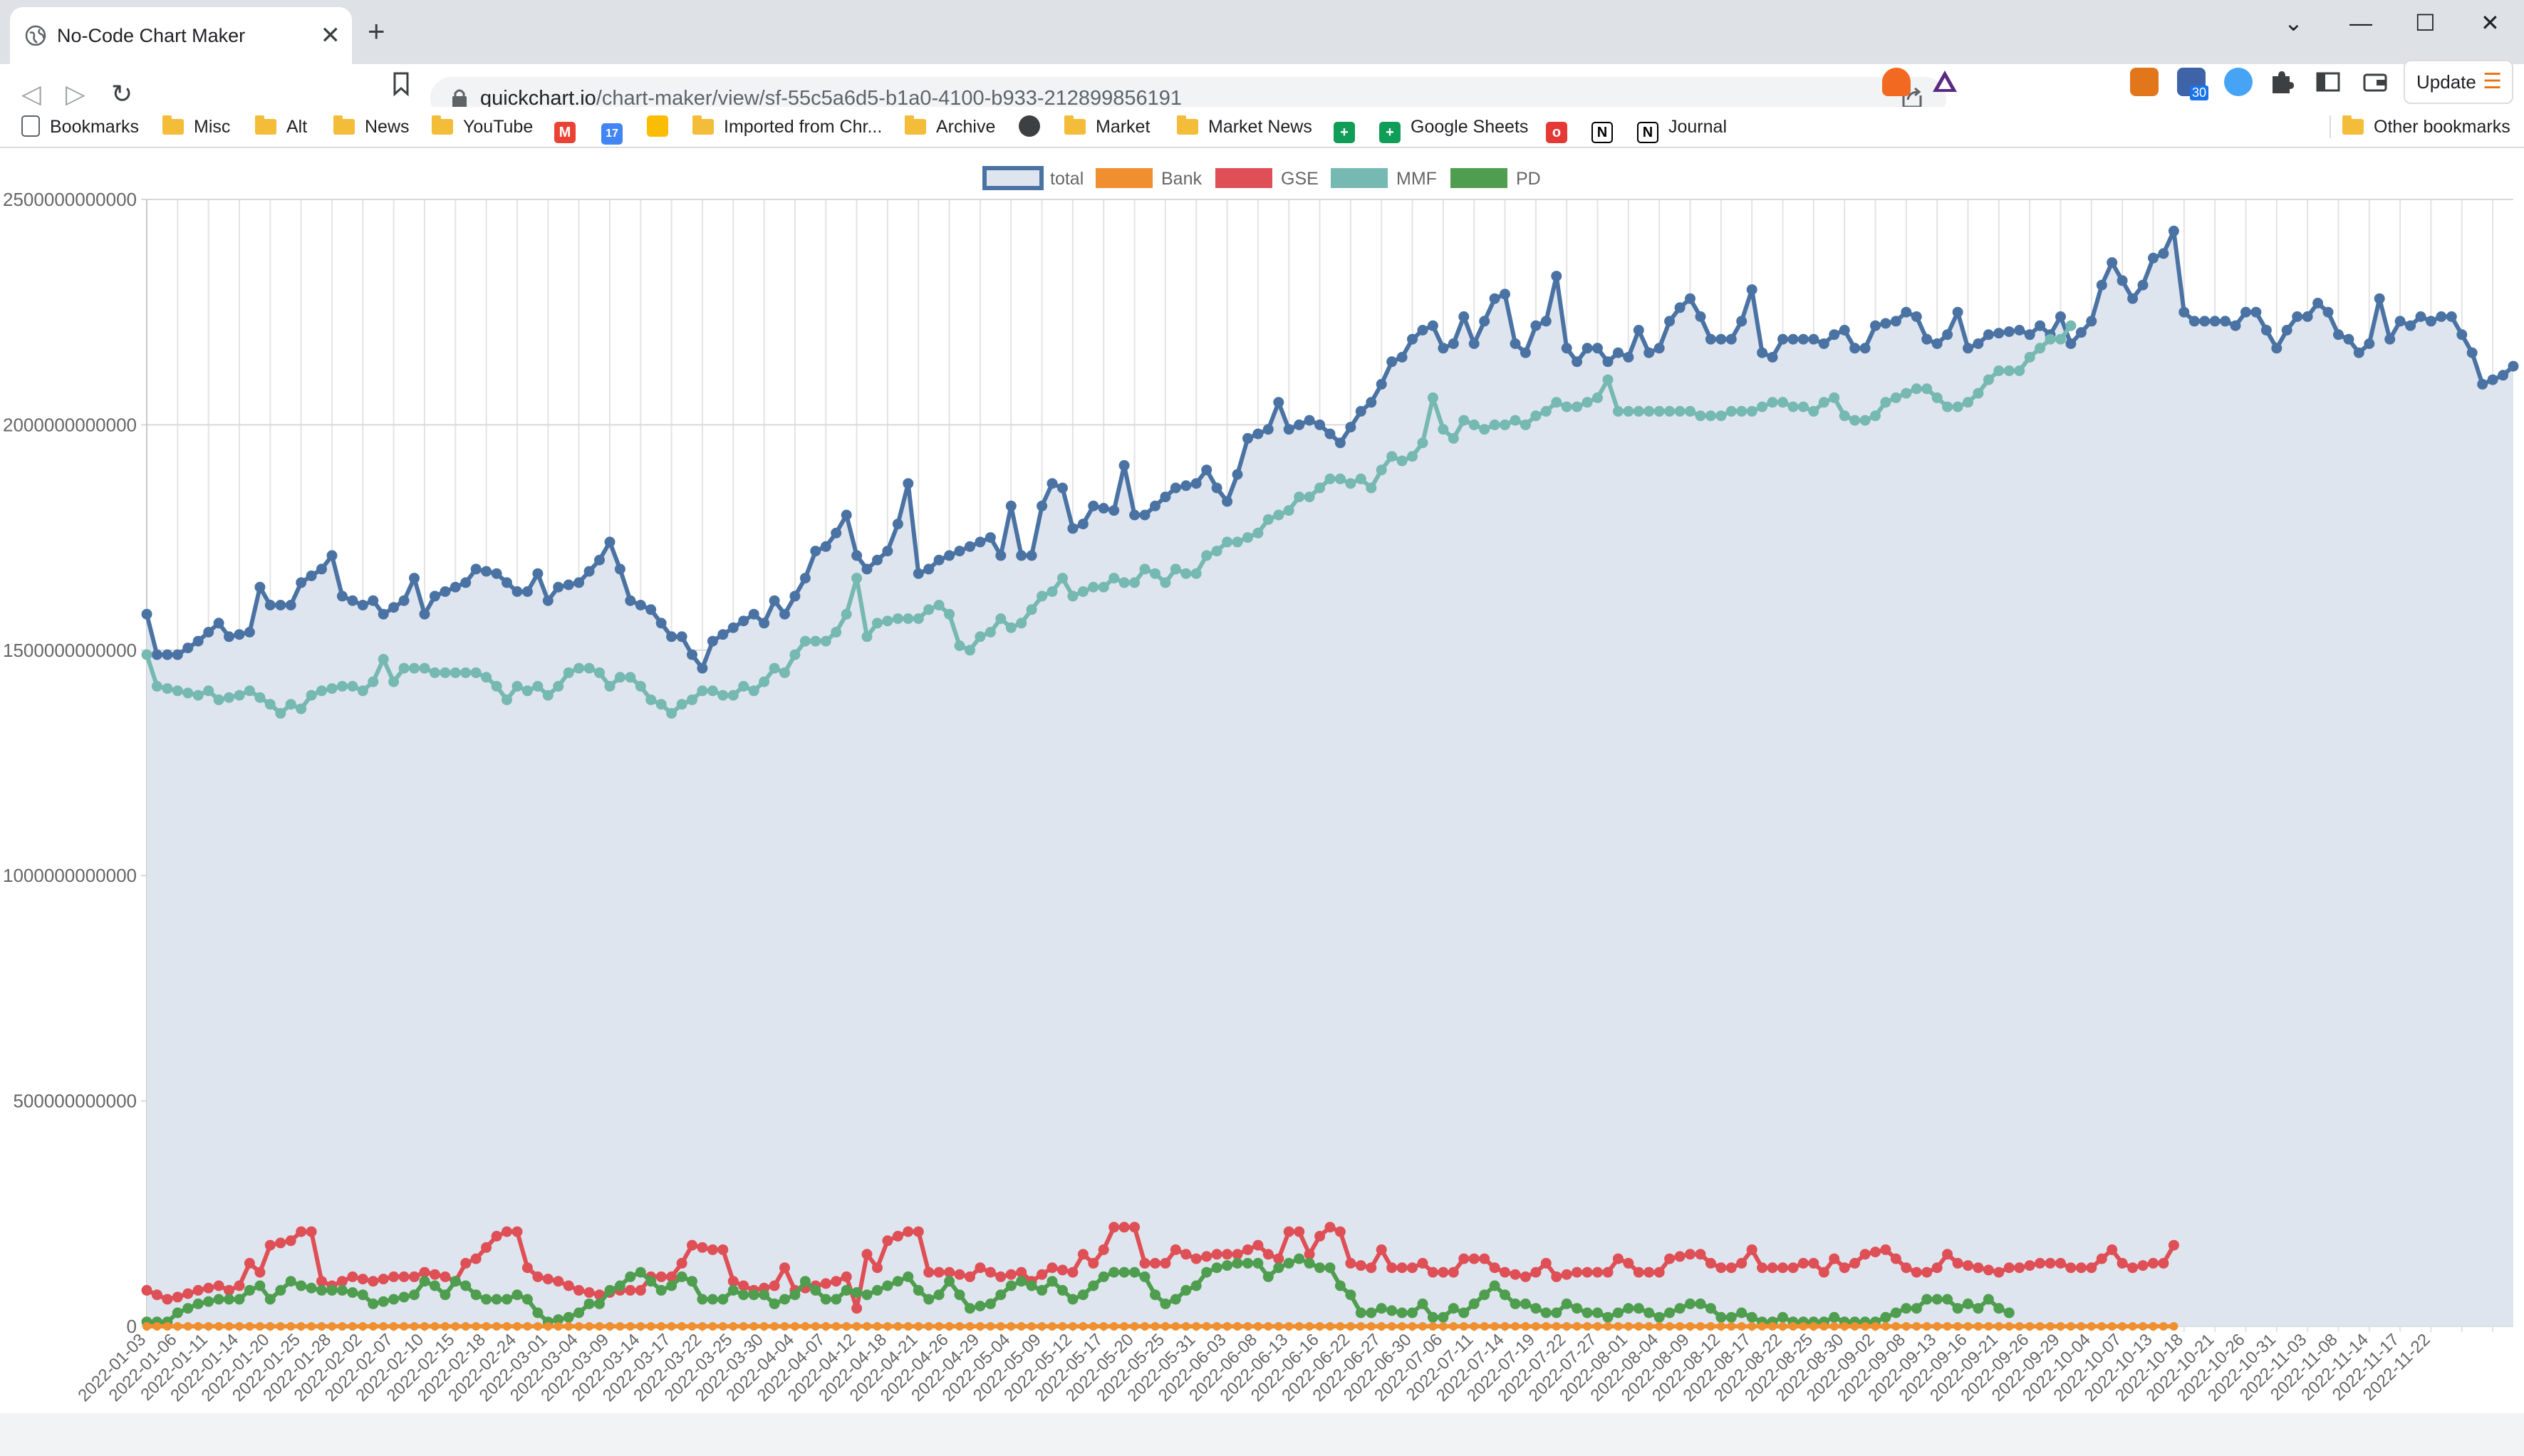 The image size is (2524, 1456). What do you see at coordinates (1416, 179) in the screenshot?
I see `legend-label-mmf: MMF` at bounding box center [1416, 179].